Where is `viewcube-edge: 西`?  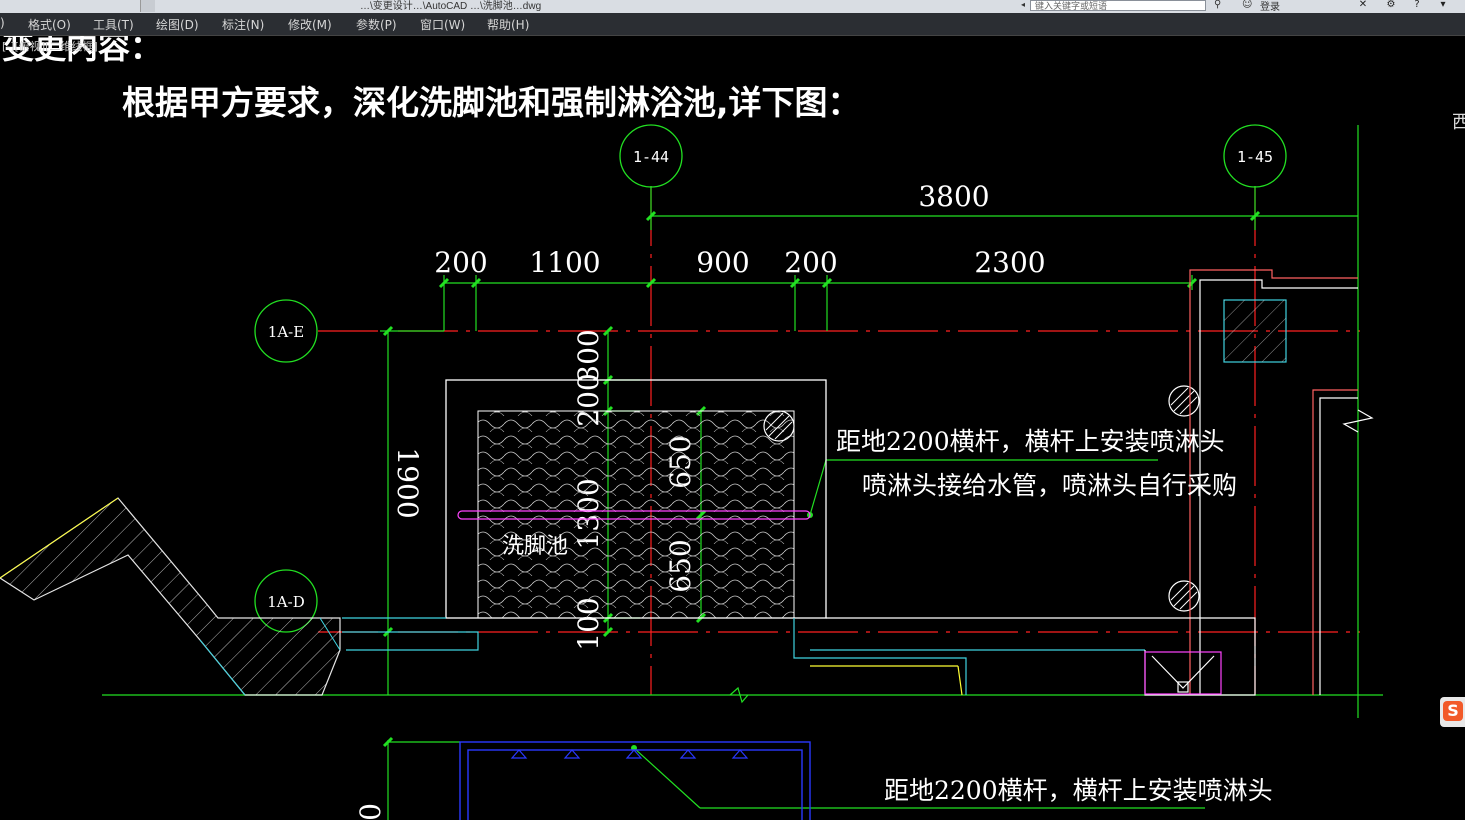
viewcube-edge: 西 is located at coordinates (1458, 121).